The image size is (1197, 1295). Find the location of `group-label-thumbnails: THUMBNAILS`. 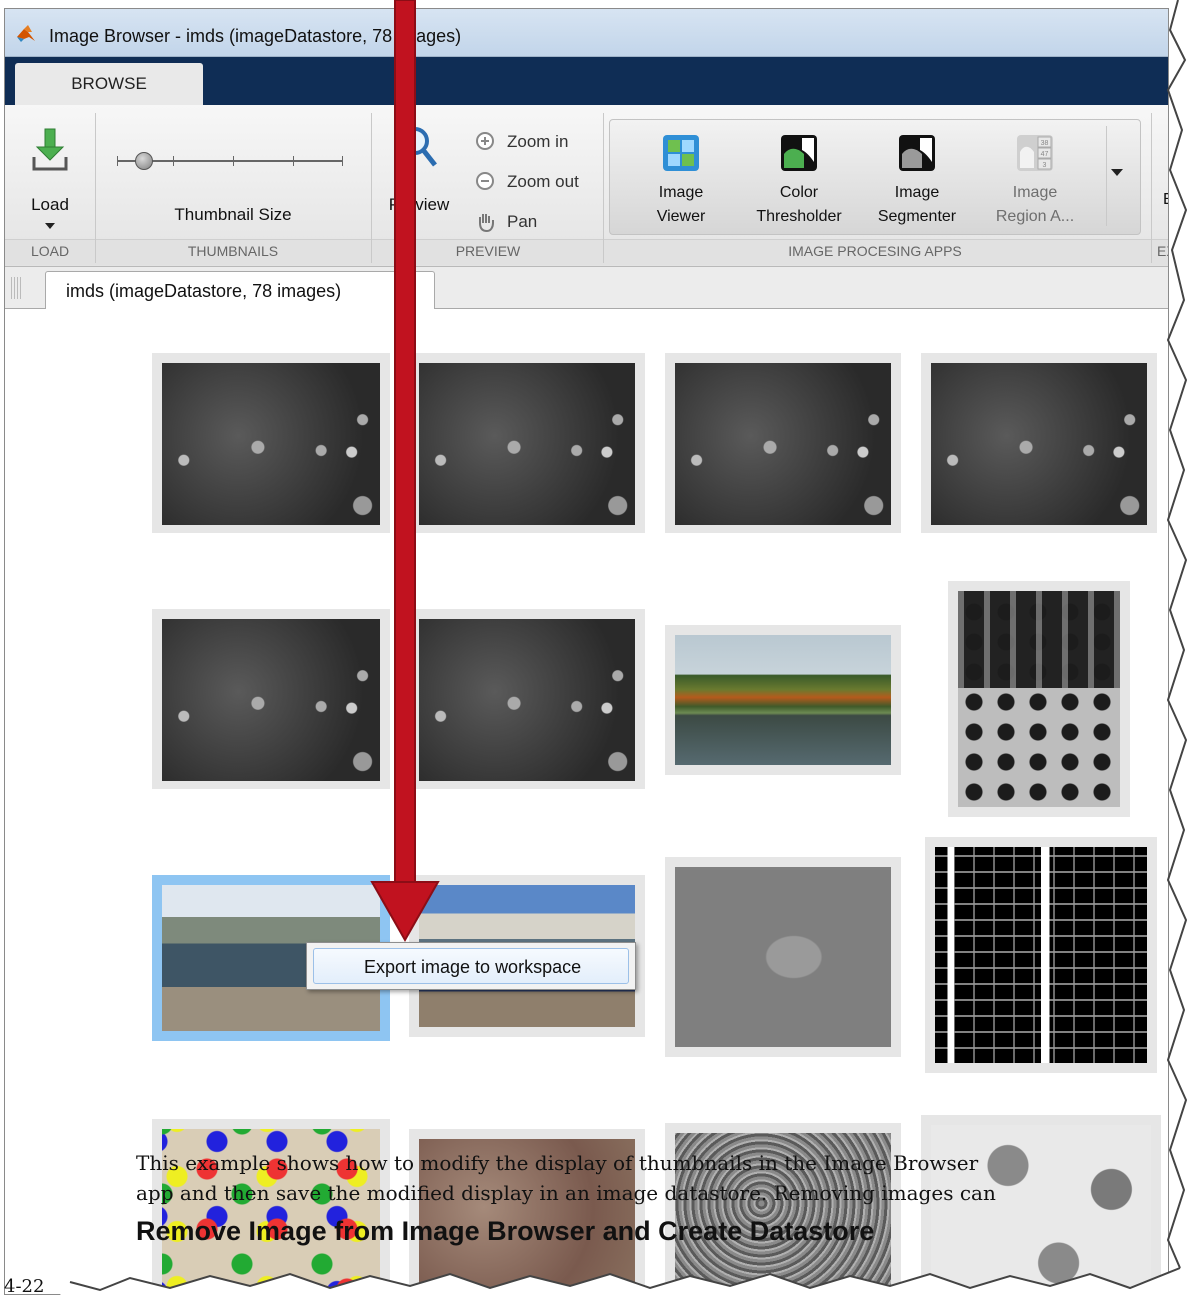

group-label-thumbnails: THUMBNAILS is located at coordinates (233, 251).